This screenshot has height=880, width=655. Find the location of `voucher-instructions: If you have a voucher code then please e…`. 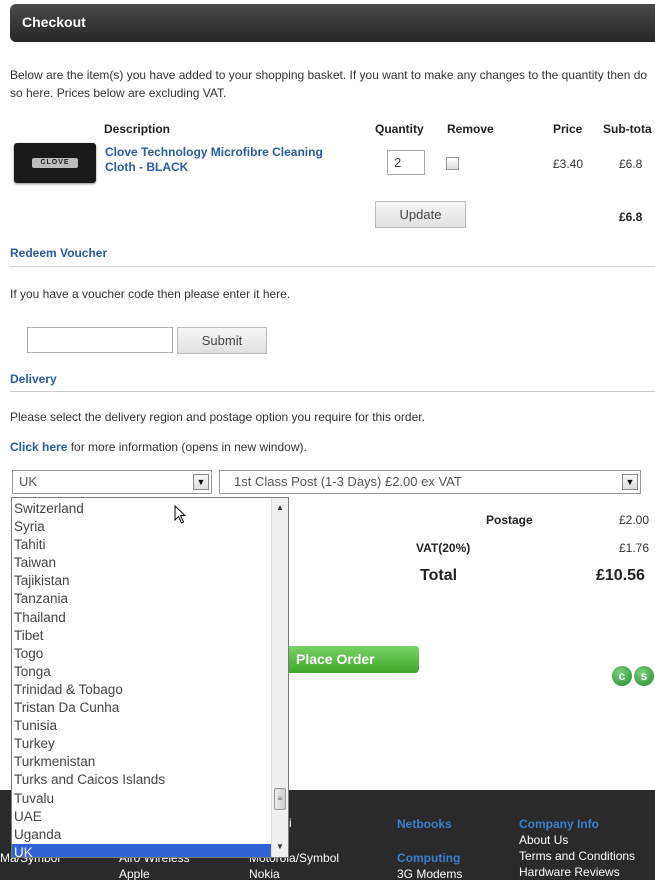

voucher-instructions: If you have a voucher code then please e… is located at coordinates (150, 294).